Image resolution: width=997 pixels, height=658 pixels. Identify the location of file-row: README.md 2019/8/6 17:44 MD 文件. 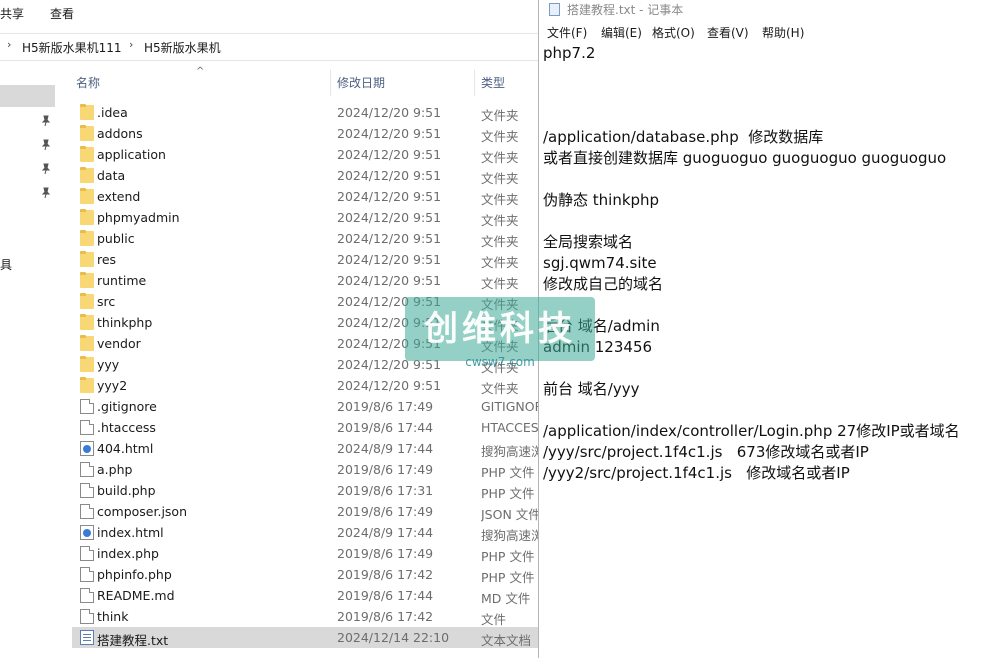
(306, 595).